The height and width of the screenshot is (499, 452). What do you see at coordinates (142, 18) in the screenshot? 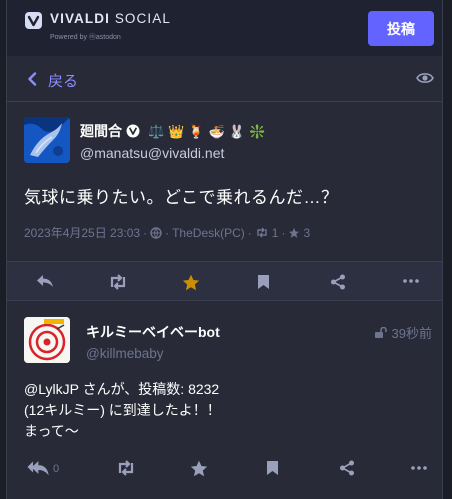
I see `brand-light: SOCIAL` at bounding box center [142, 18].